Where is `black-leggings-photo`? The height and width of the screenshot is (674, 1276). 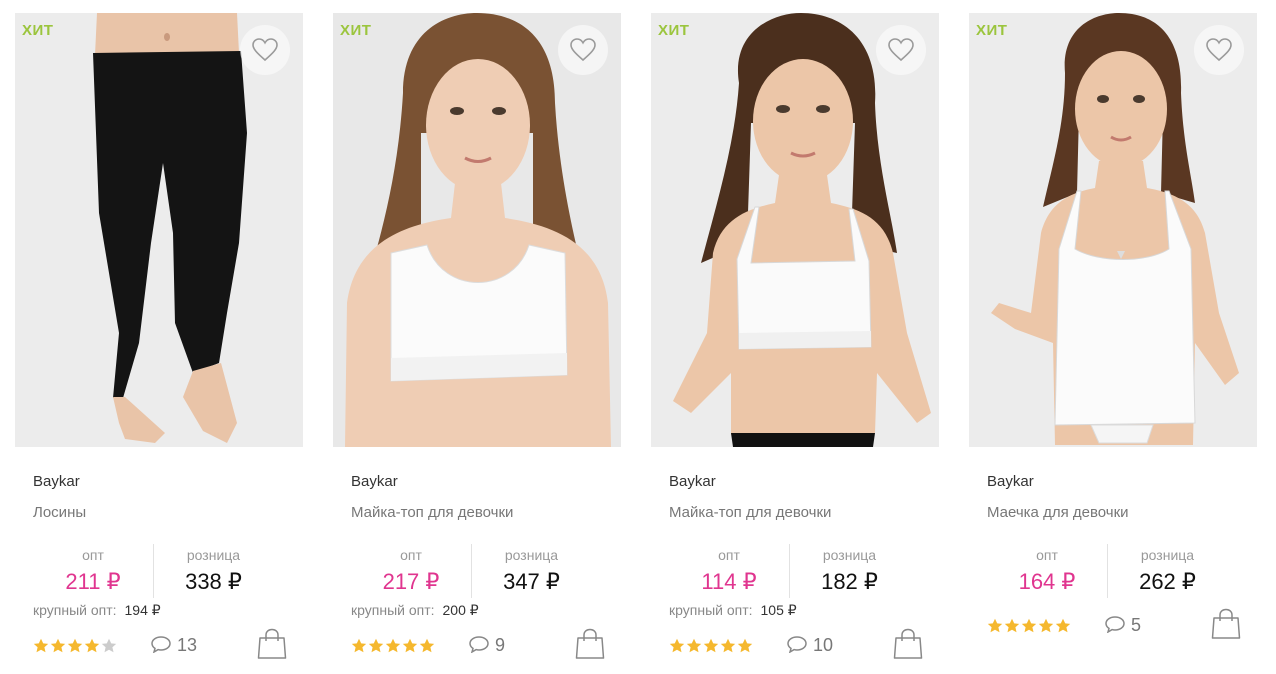
black-leggings-photo is located at coordinates (159, 230).